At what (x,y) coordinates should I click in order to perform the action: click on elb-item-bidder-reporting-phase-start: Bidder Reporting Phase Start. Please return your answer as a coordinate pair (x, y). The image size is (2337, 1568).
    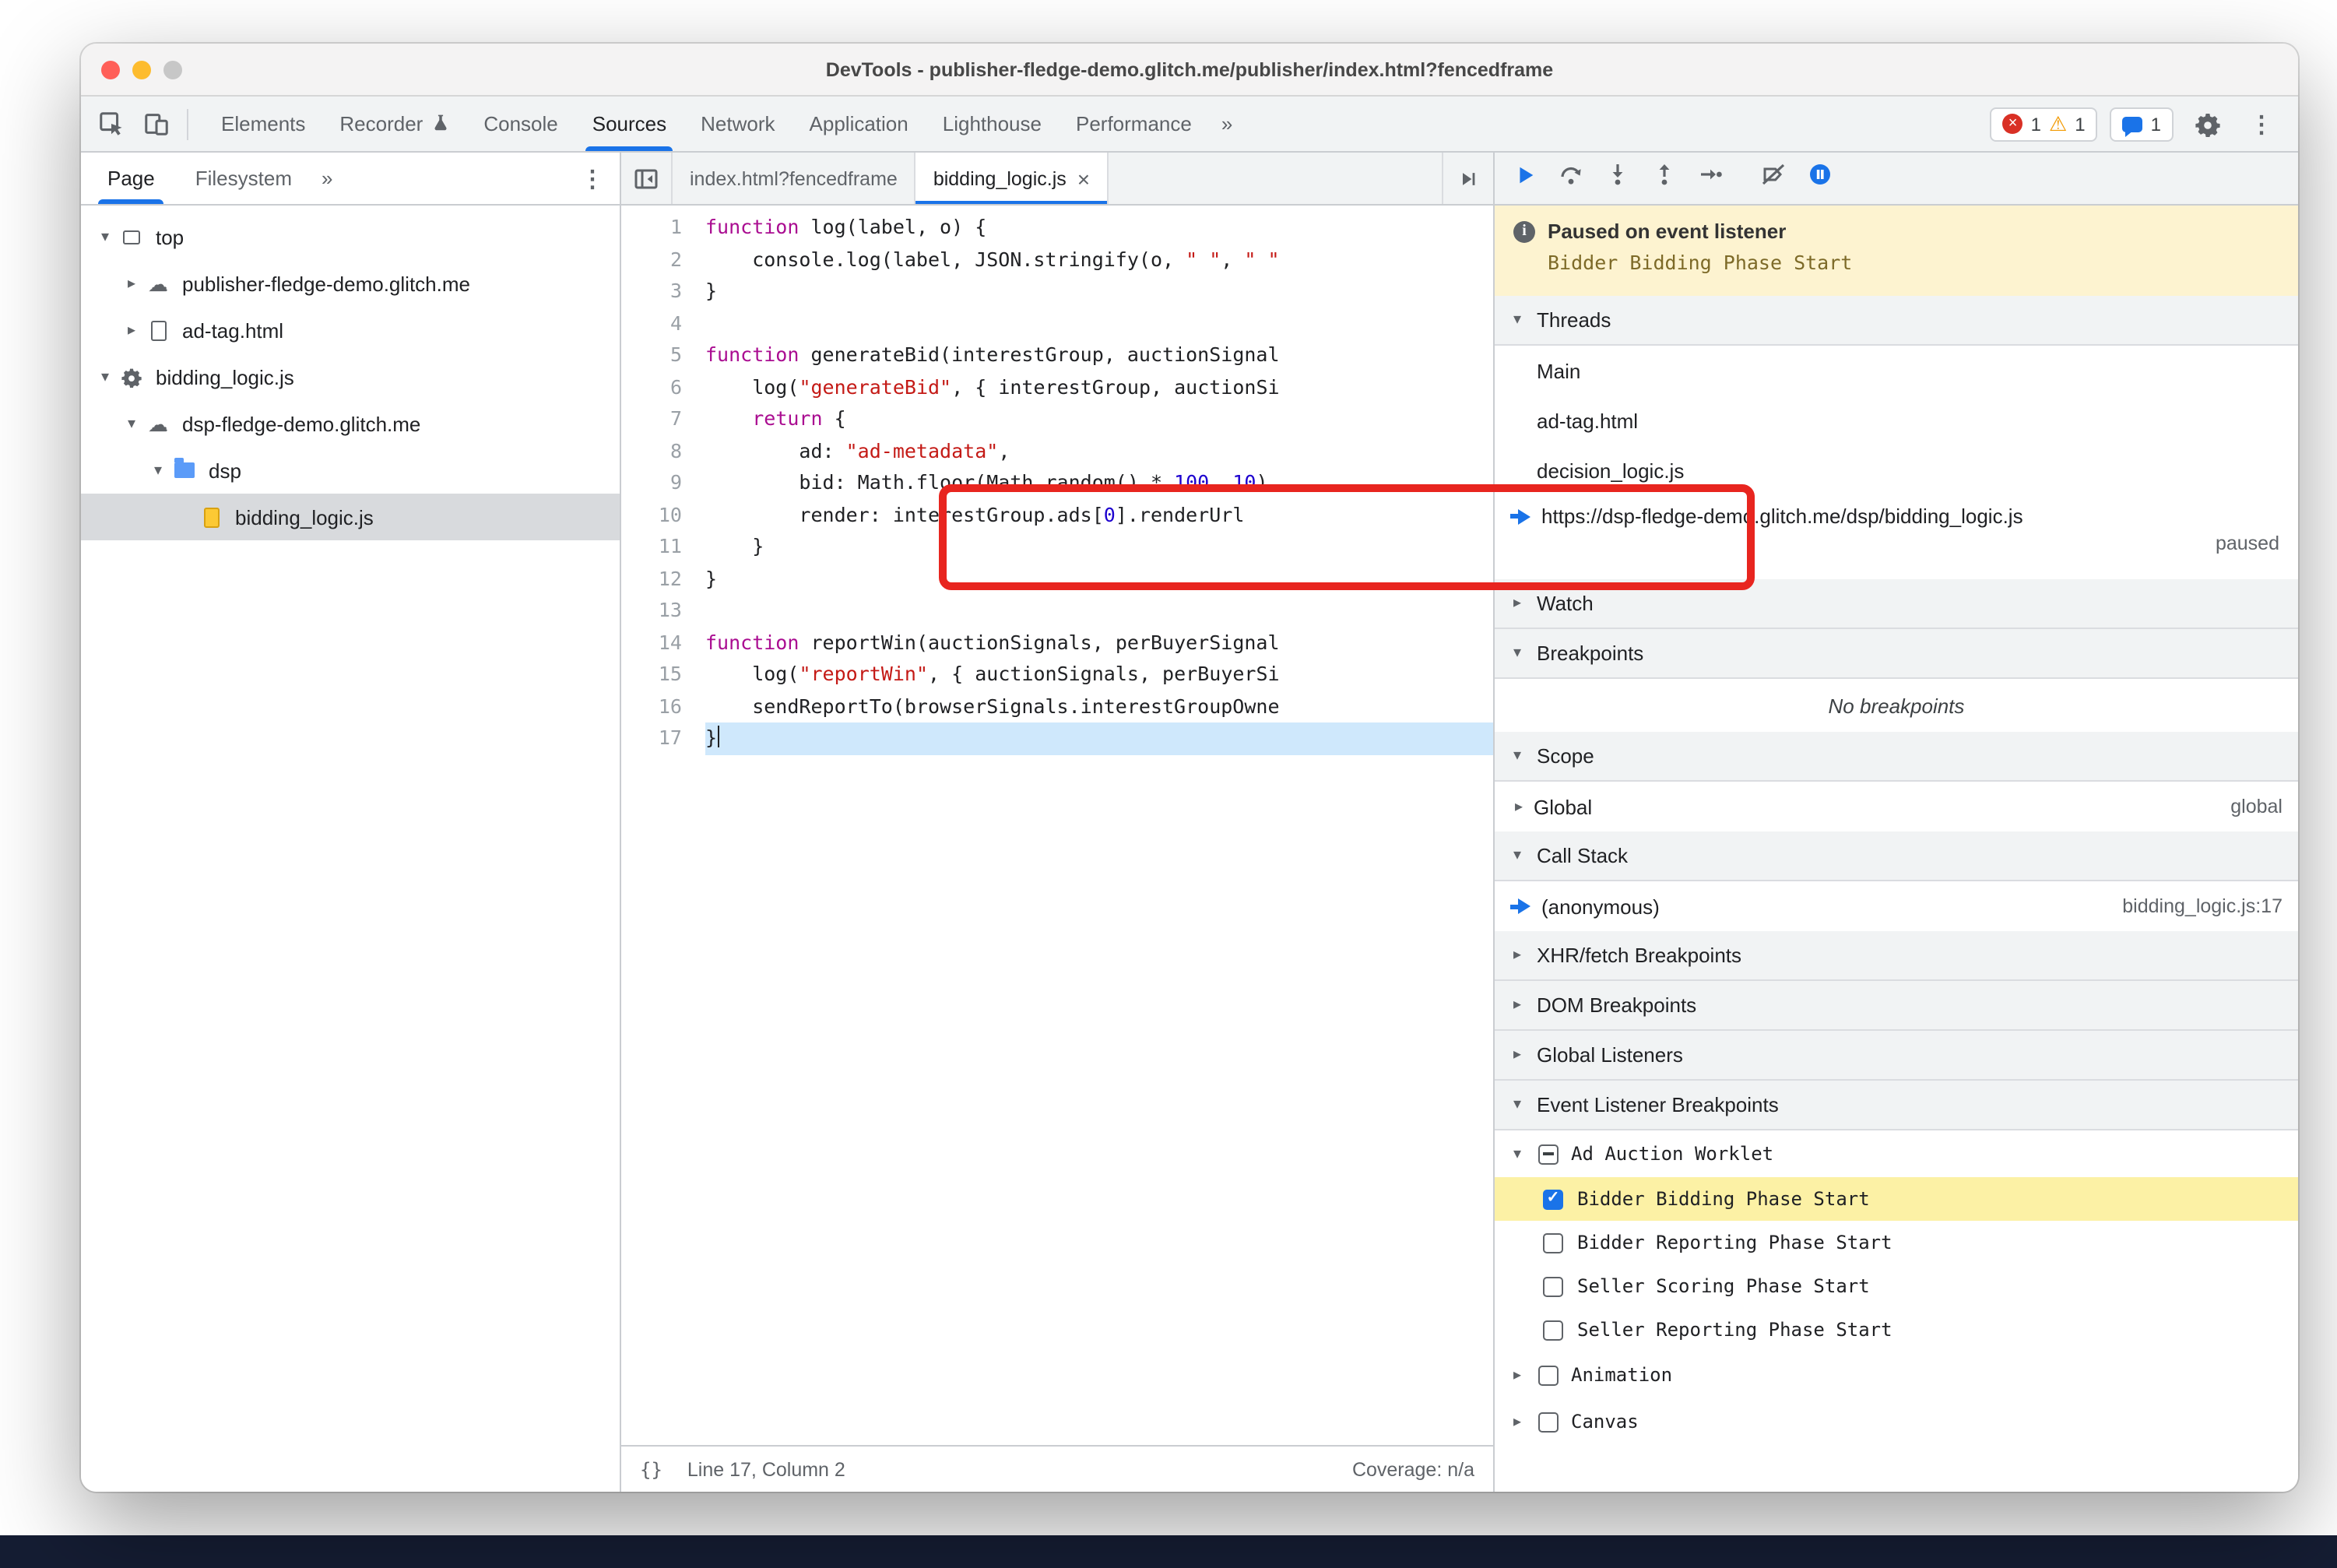
    Looking at the image, I should click on (1897, 1242).